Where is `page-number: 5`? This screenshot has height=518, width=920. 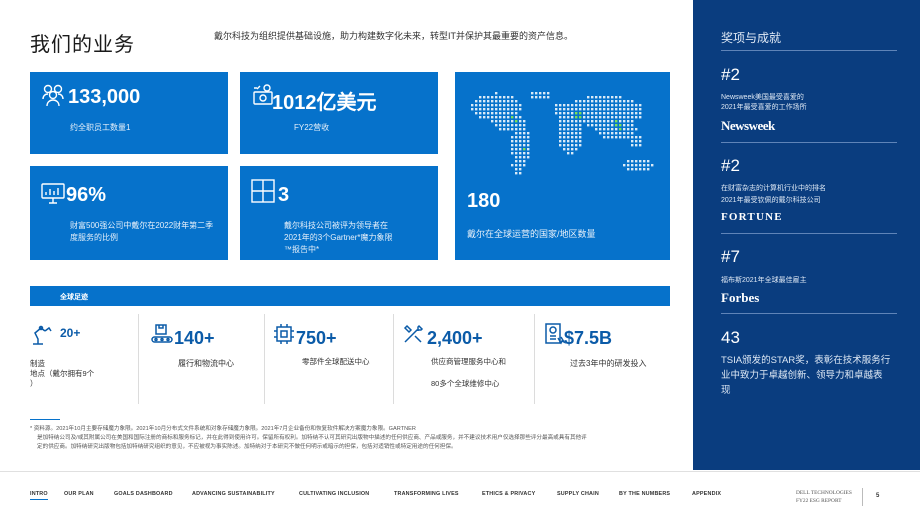 page-number: 5 is located at coordinates (878, 496).